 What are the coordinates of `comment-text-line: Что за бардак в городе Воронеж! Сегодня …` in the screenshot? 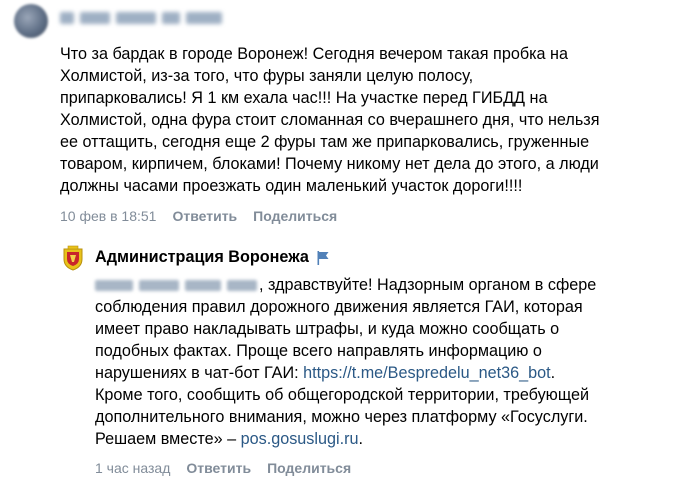 It's located at (314, 54).